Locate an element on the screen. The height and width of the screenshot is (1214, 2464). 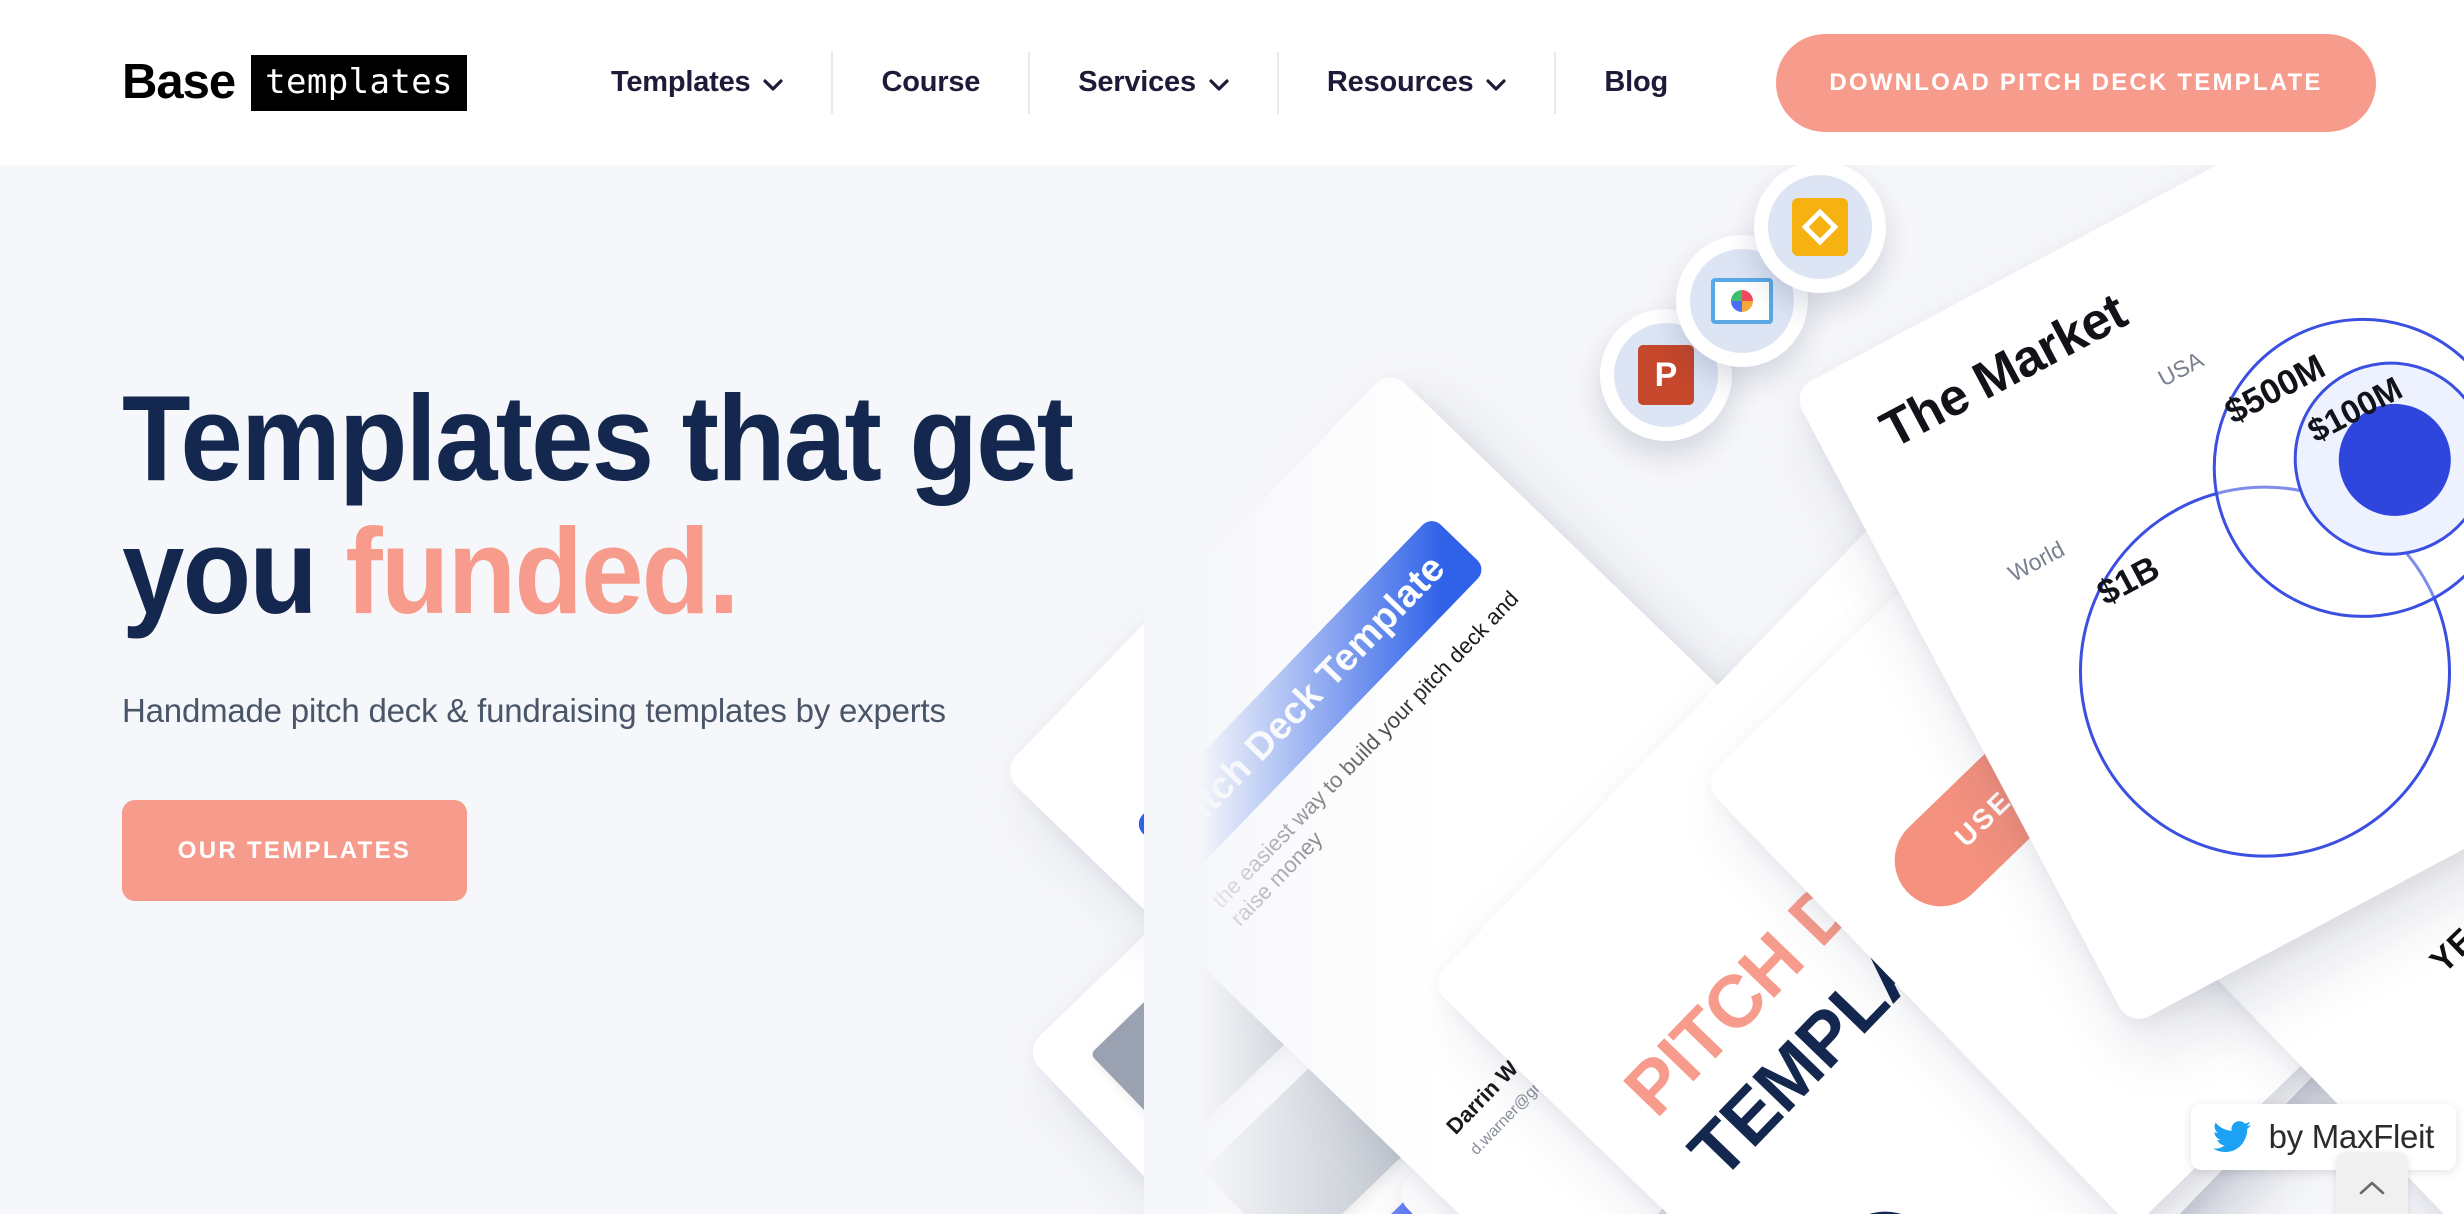
watermark-label: by MaxFleit is located at coordinates (2351, 1136).